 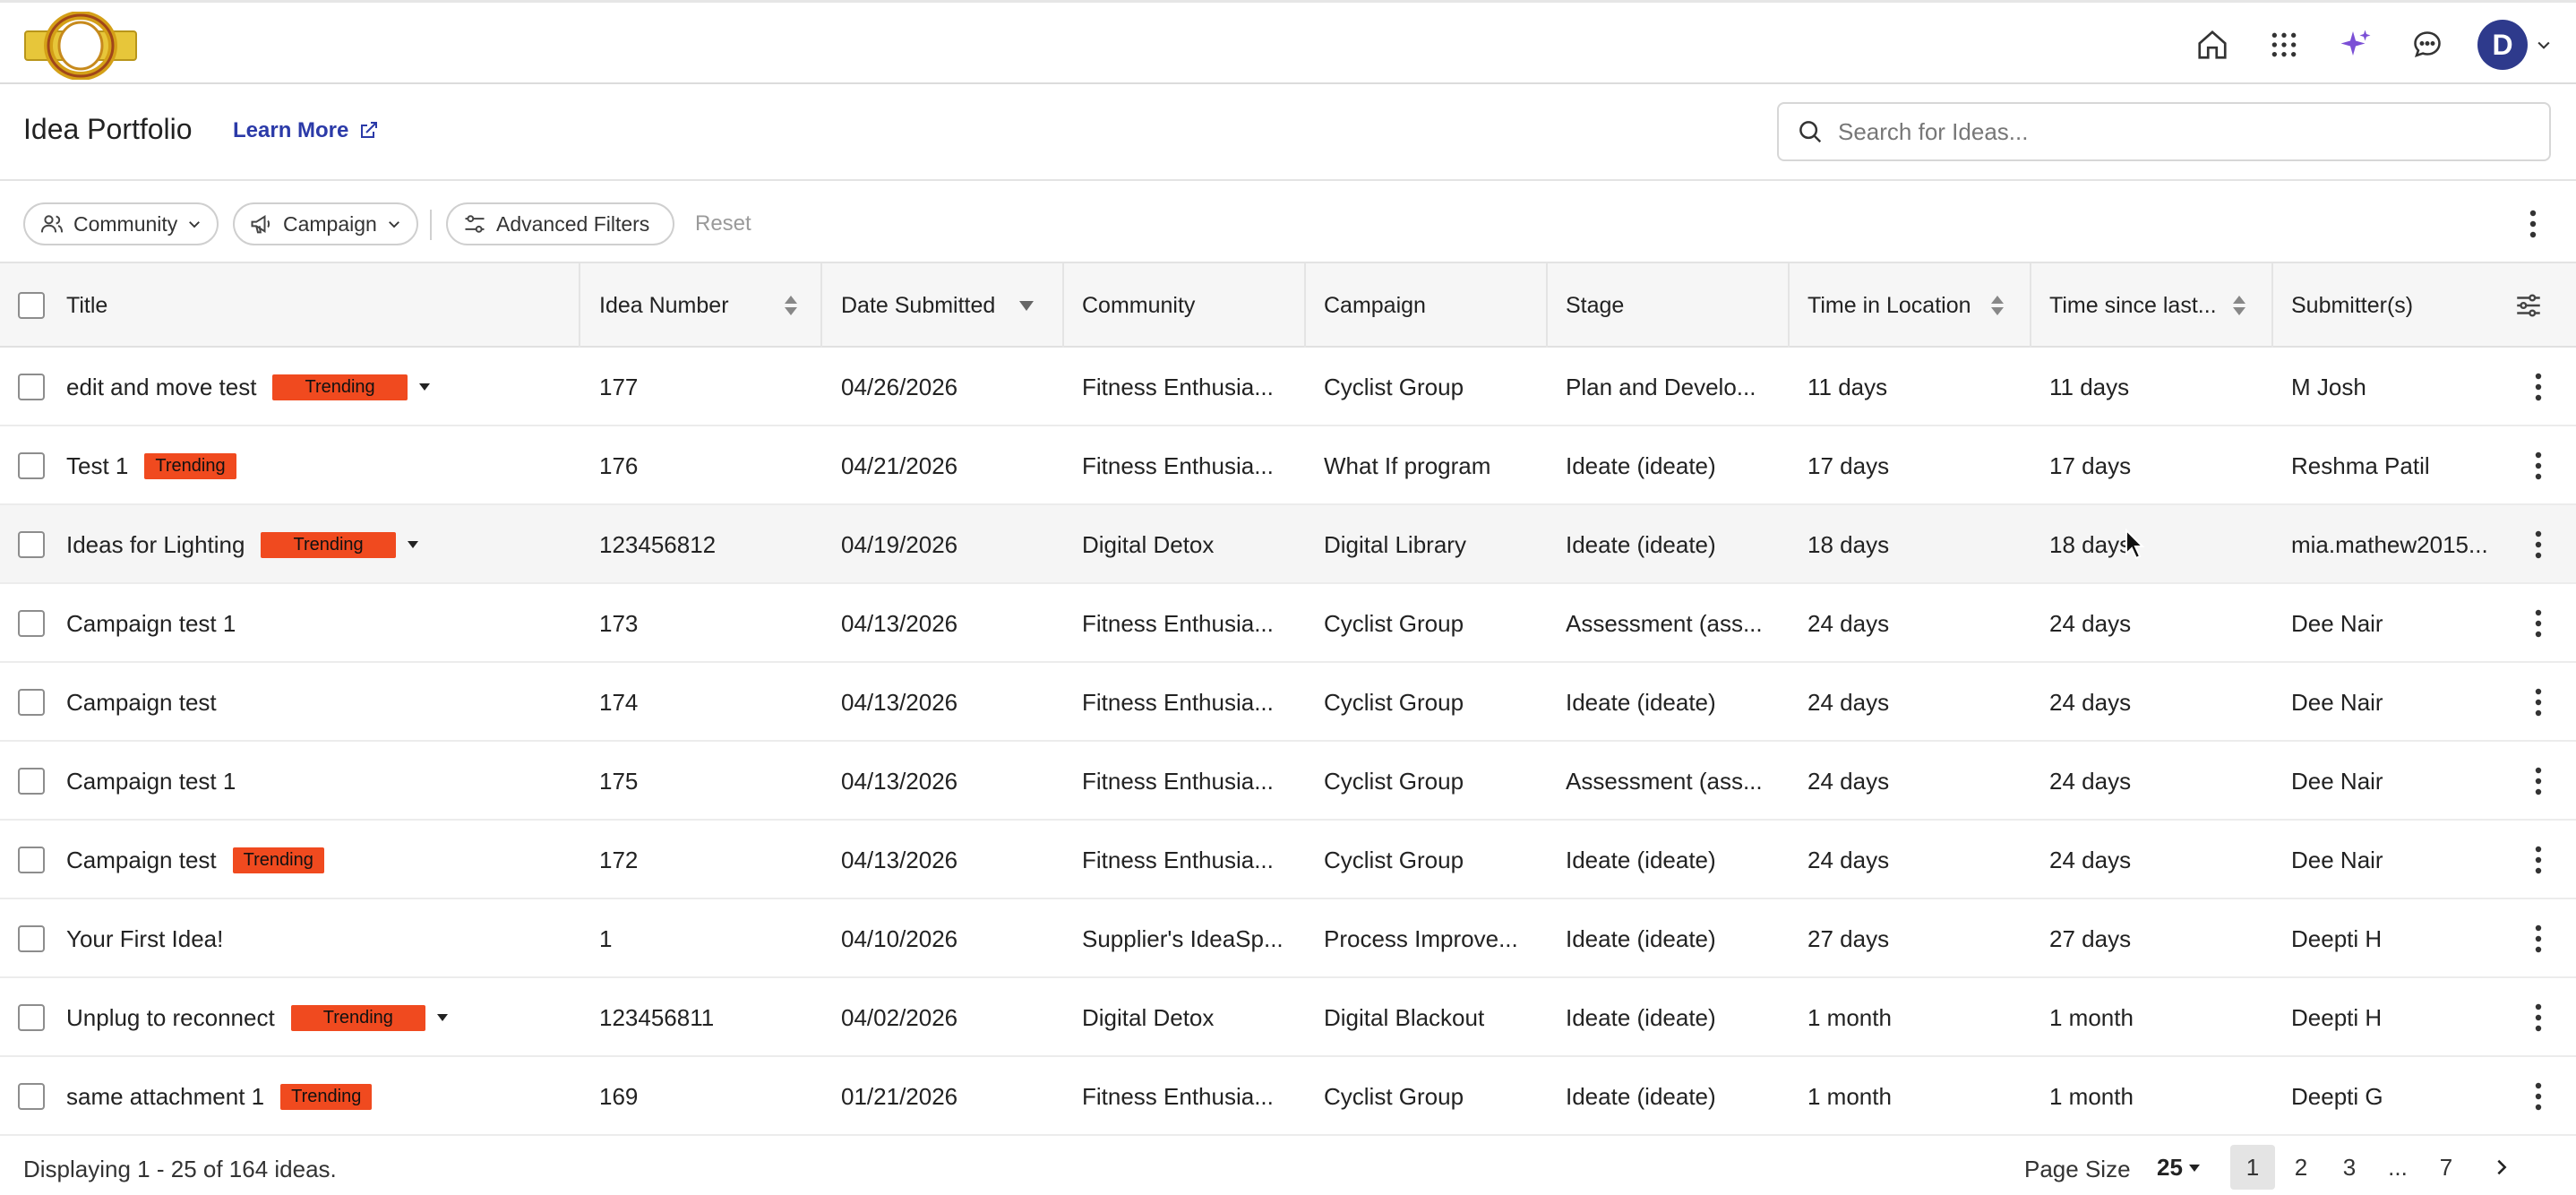 I want to click on page-title: Idea Portfolio, so click(x=108, y=129).